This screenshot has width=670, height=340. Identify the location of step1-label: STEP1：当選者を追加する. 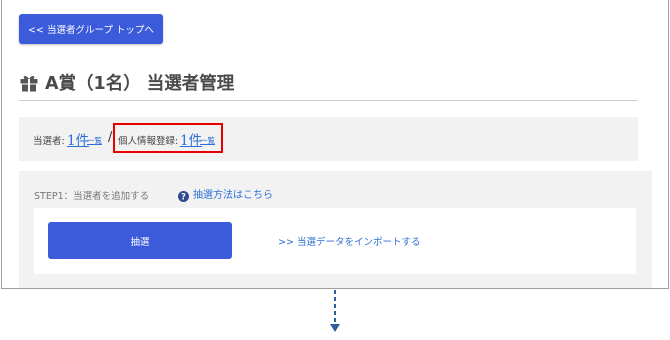
(92, 196).